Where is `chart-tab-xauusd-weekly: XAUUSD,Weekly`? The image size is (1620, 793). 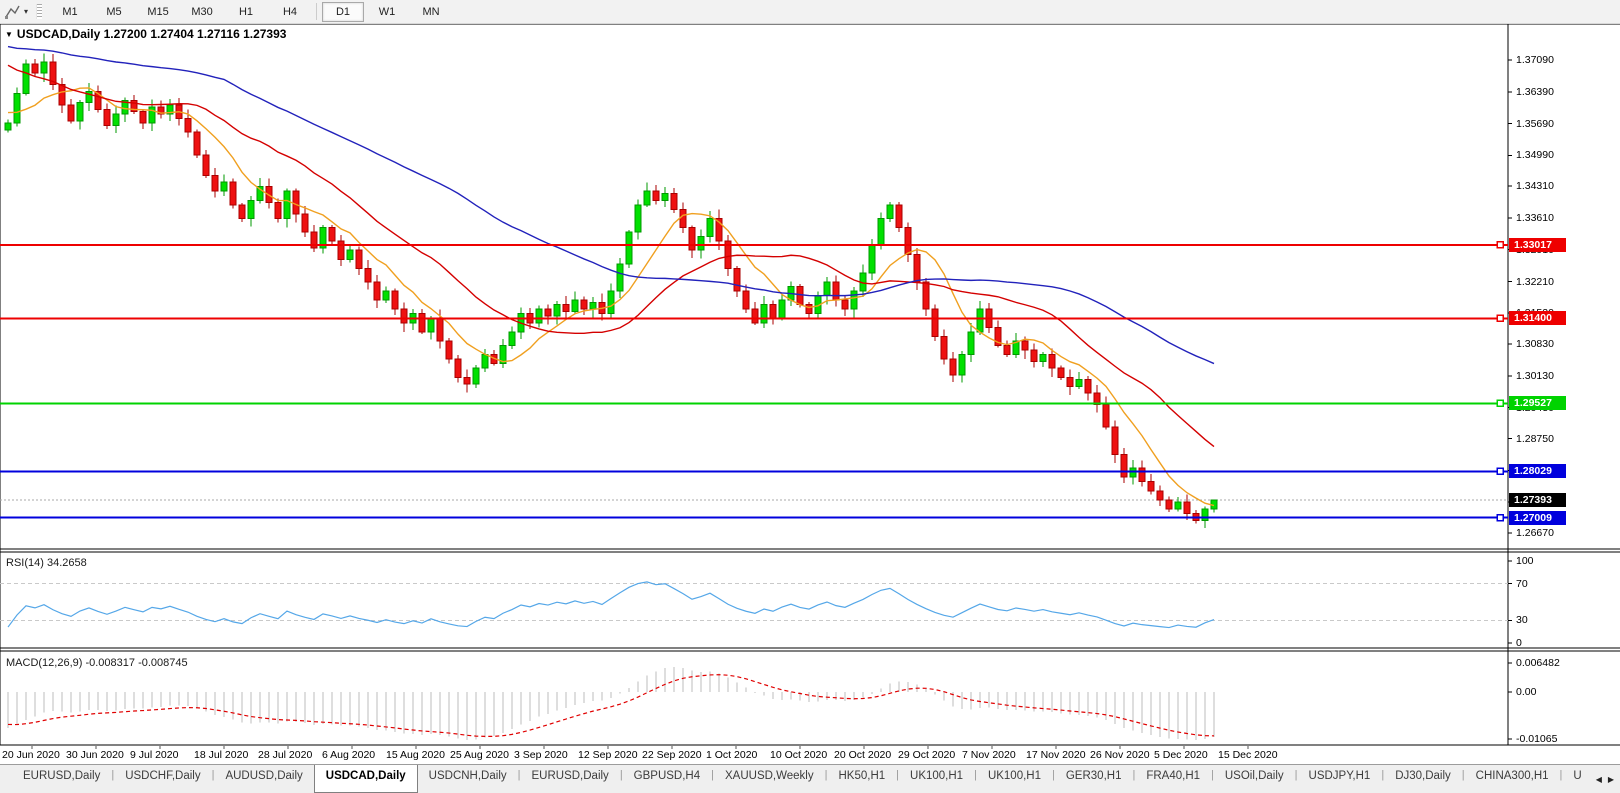
chart-tab-xauusd-weekly: XAUUSD,Weekly is located at coordinates (769, 779).